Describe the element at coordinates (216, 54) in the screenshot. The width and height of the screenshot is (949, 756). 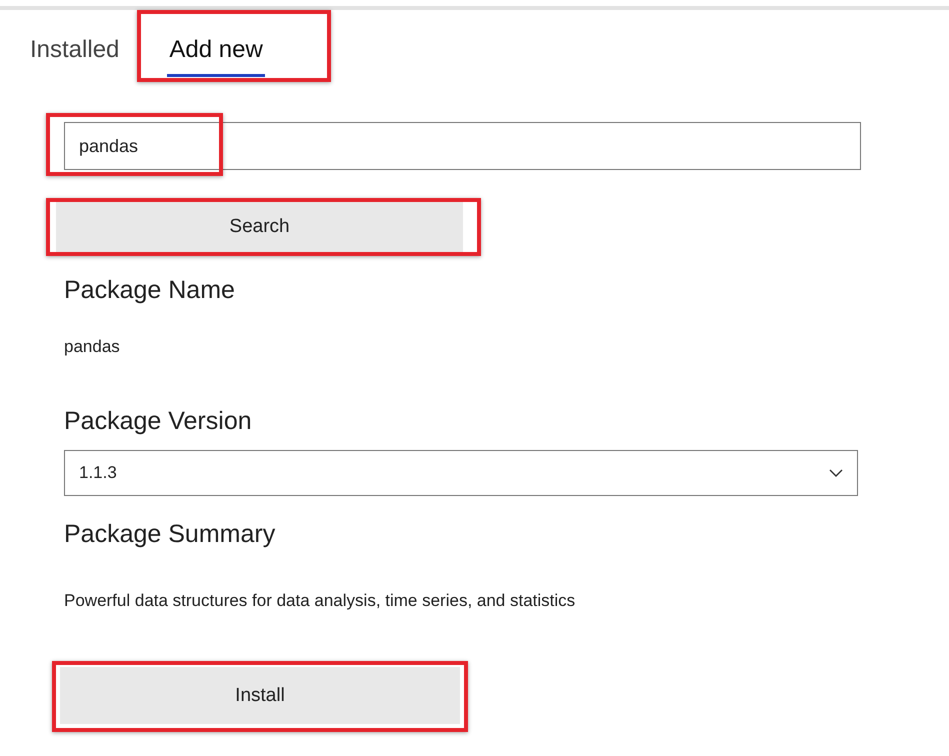
I see `tab: Add new` at that location.